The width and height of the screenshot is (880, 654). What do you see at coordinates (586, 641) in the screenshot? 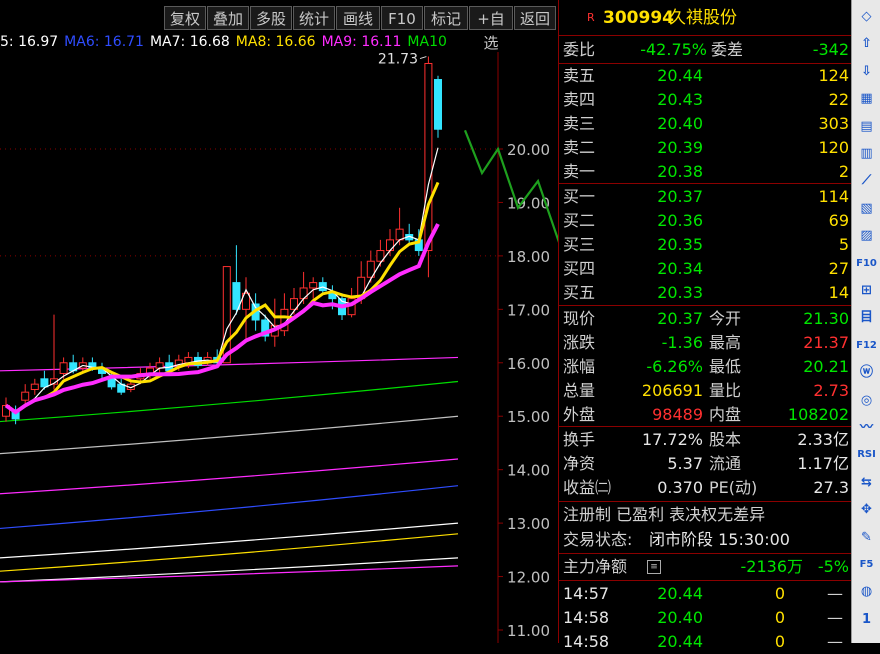
I see `tick-time: 14:58` at bounding box center [586, 641].